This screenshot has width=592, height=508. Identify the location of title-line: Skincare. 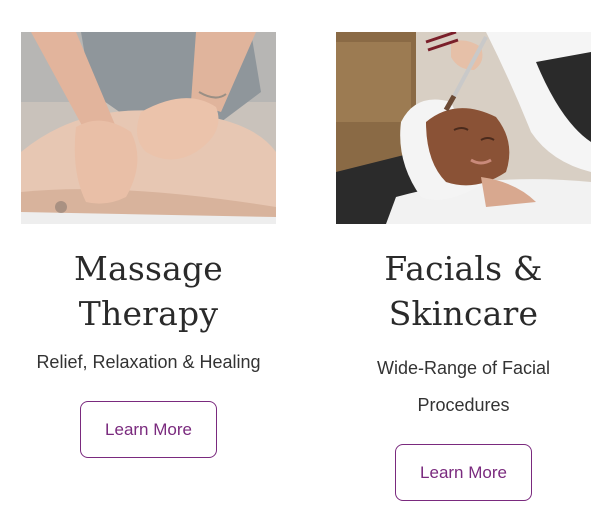
(463, 313).